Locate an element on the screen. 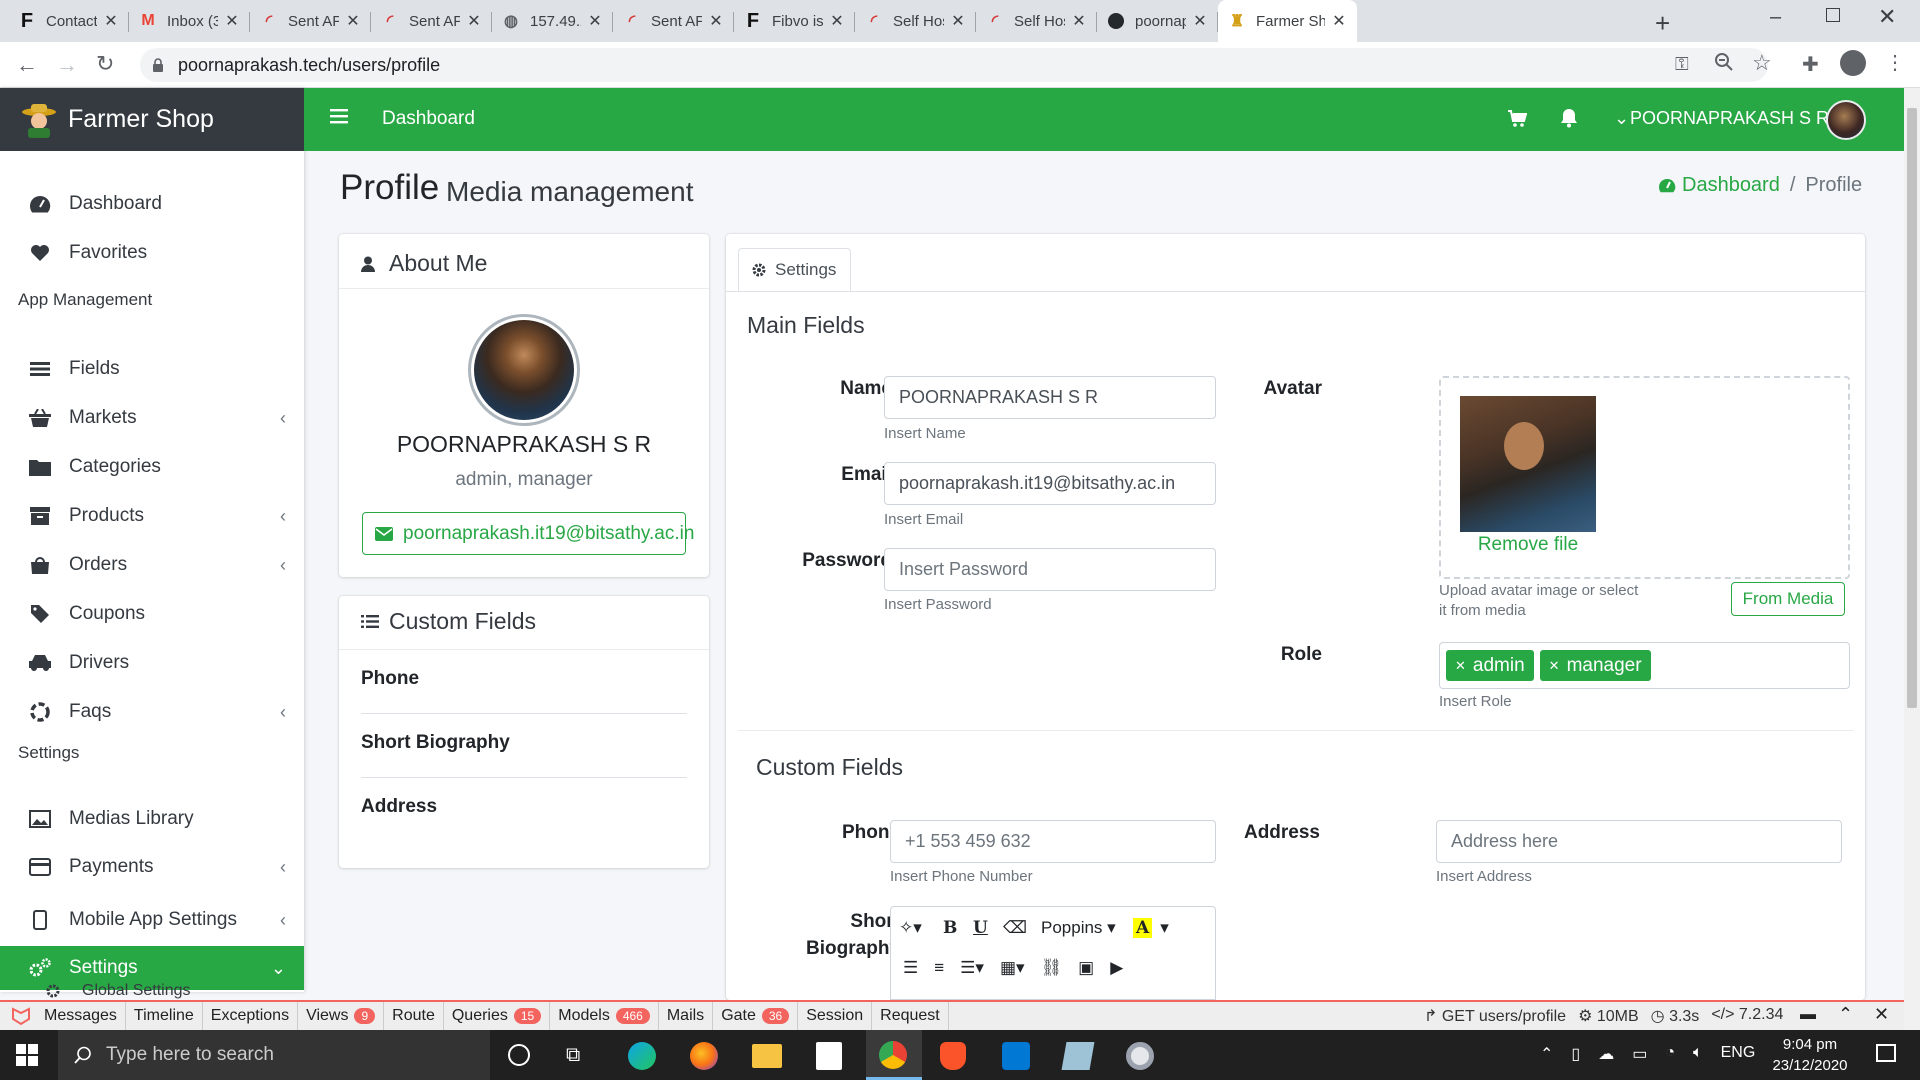 The width and height of the screenshot is (1920, 1080). sidebar-item-markets: Markets ‹ is located at coordinates (152, 418).